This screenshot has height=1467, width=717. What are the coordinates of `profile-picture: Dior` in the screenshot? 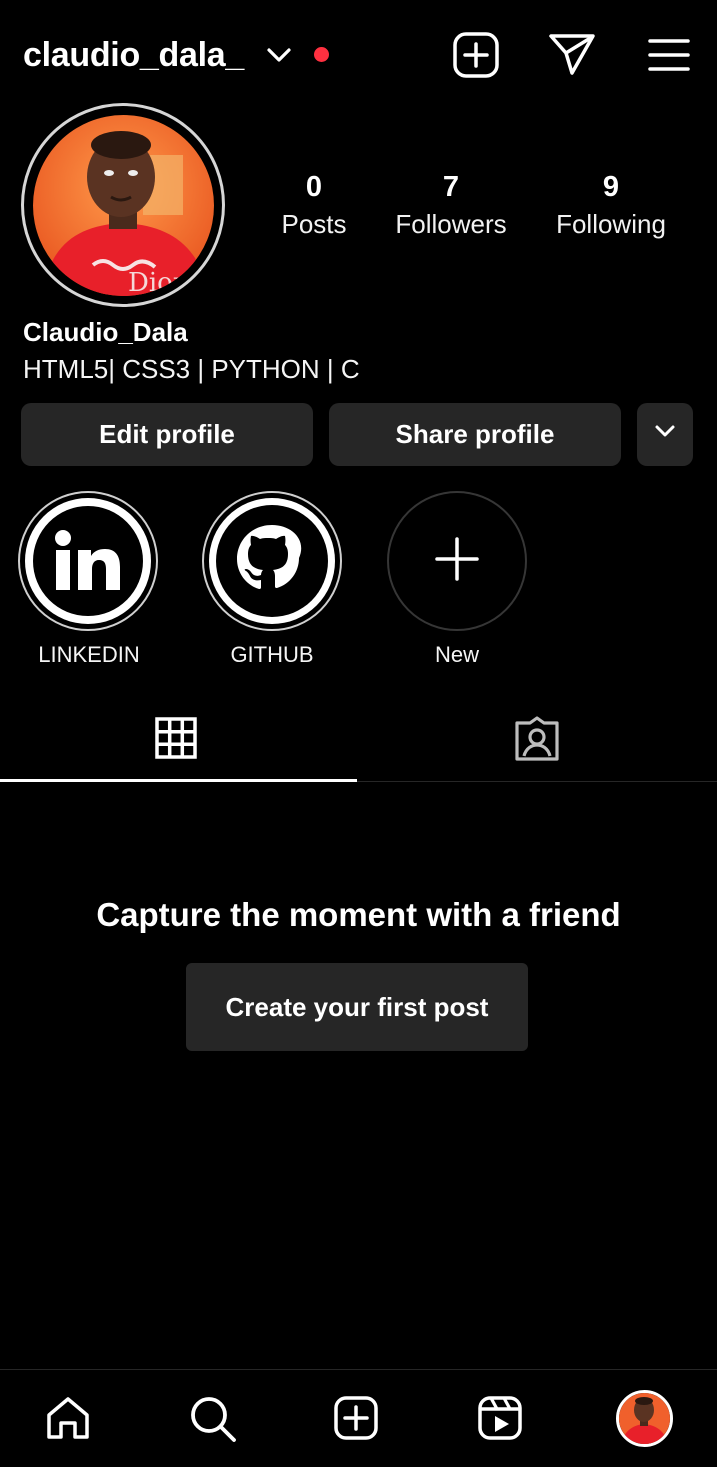 It's located at (123, 205).